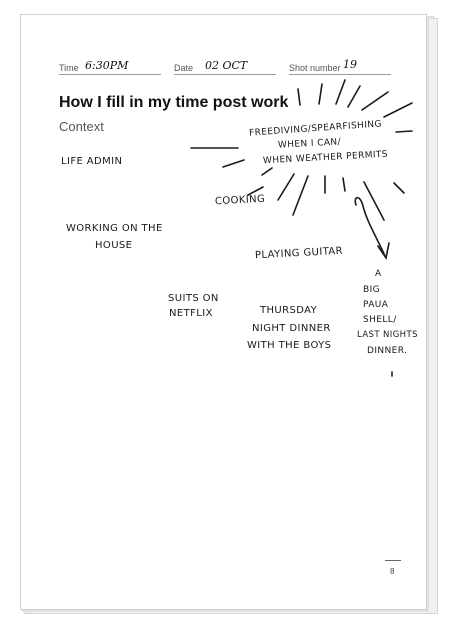  What do you see at coordinates (372, 228) in the screenshot?
I see `arrow-to-paua` at bounding box center [372, 228].